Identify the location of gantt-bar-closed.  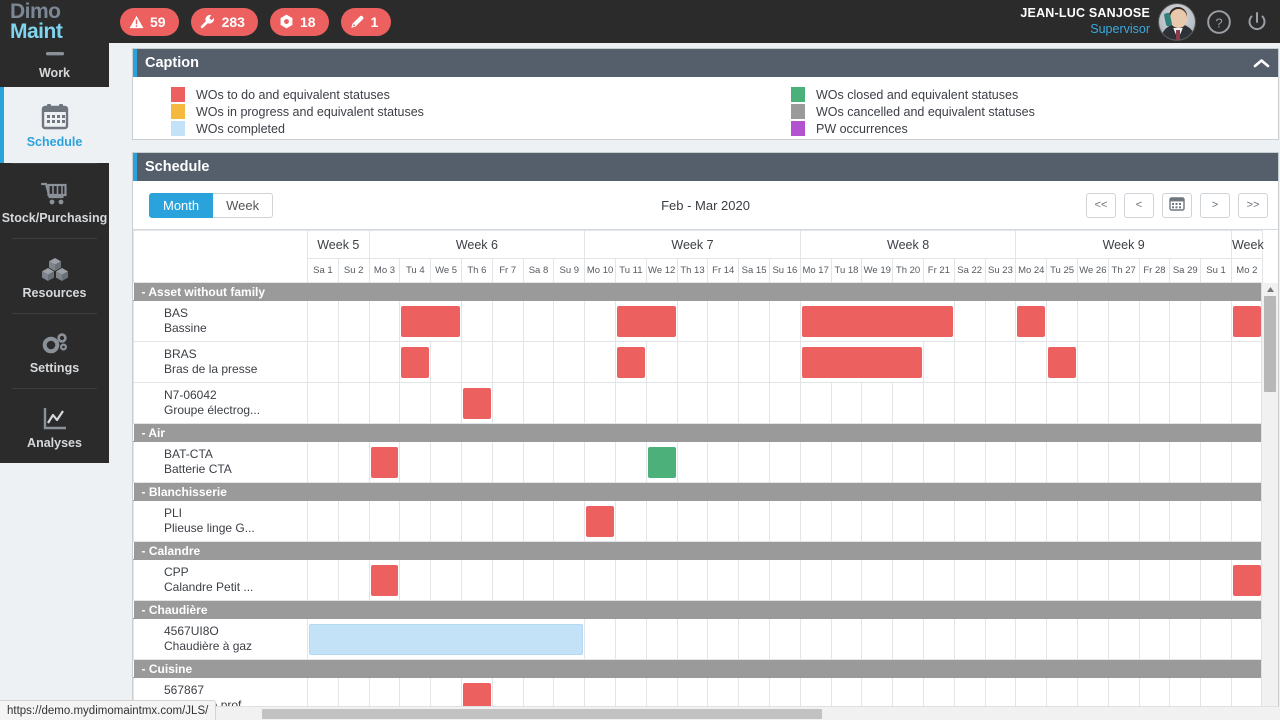
(661, 462).